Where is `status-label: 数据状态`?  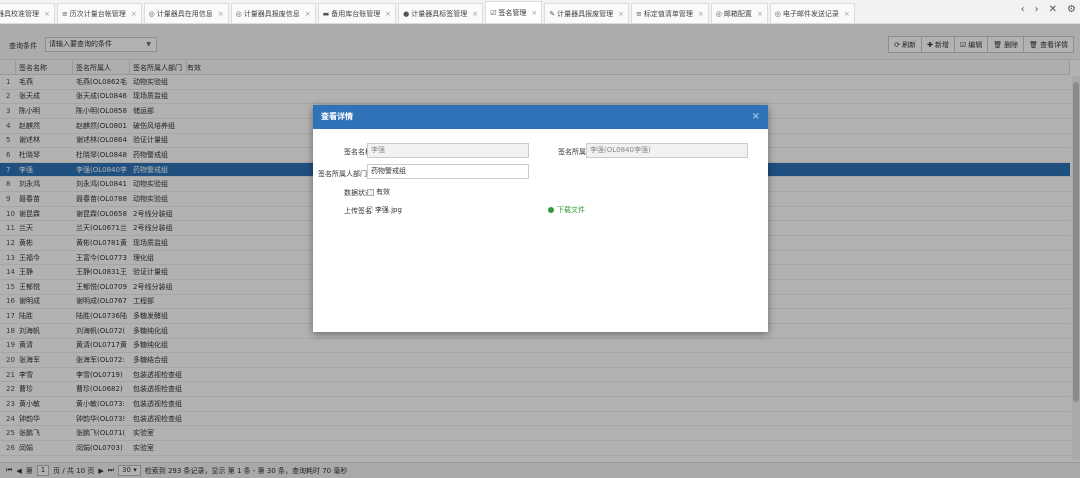 status-label: 数据状态 is located at coordinates (358, 193).